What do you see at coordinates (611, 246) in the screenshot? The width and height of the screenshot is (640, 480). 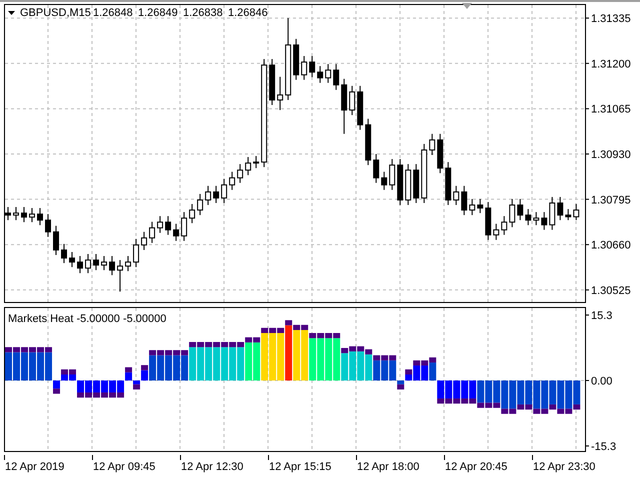 I see `price-axis-label: 1.30660` at bounding box center [611, 246].